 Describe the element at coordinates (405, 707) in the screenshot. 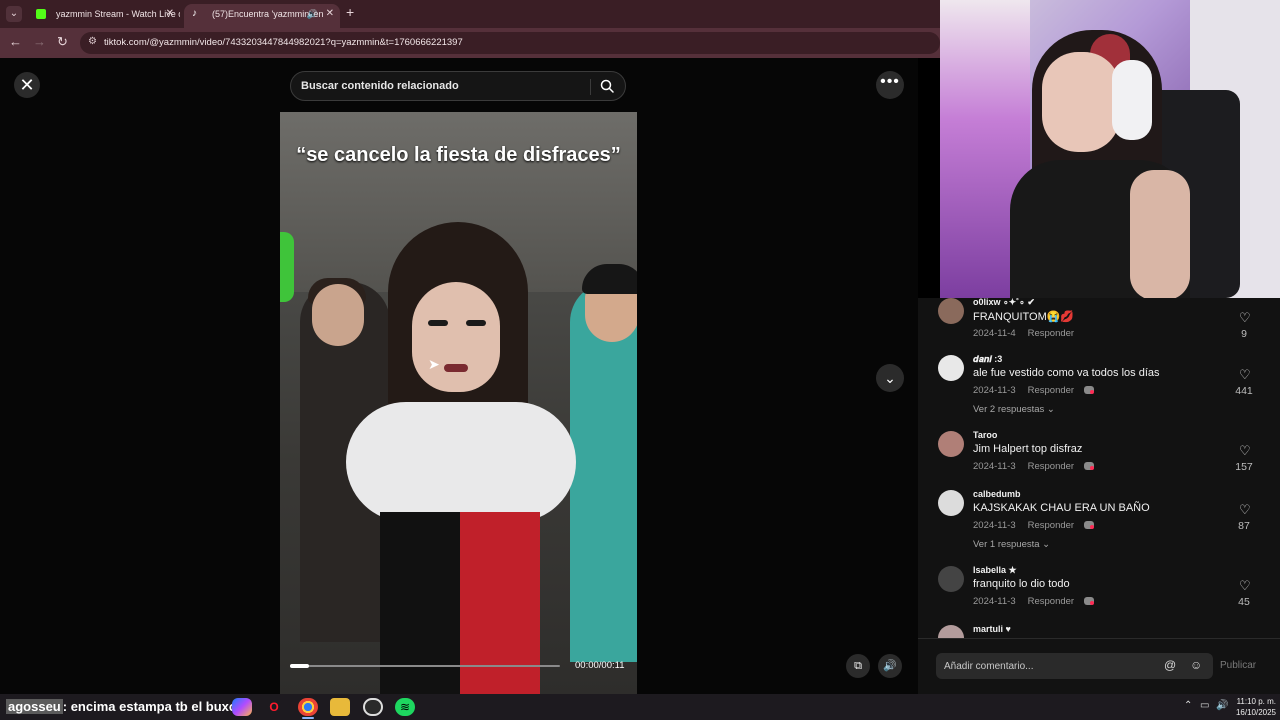

I see `spotify-icon: ≋` at that location.